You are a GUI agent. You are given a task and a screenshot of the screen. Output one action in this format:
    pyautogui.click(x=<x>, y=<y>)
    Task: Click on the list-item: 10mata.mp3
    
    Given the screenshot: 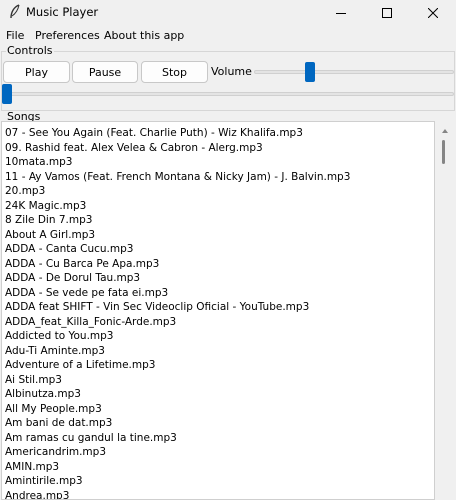 What is the action you would take?
    pyautogui.click(x=177, y=162)
    